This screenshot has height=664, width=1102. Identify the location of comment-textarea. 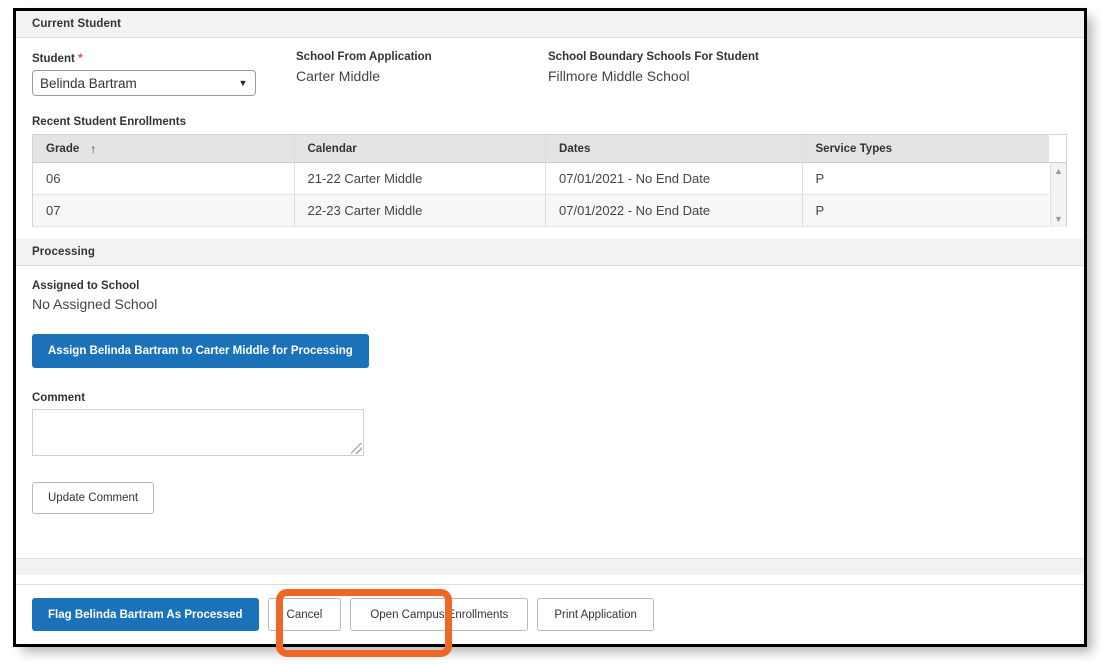
(198, 432).